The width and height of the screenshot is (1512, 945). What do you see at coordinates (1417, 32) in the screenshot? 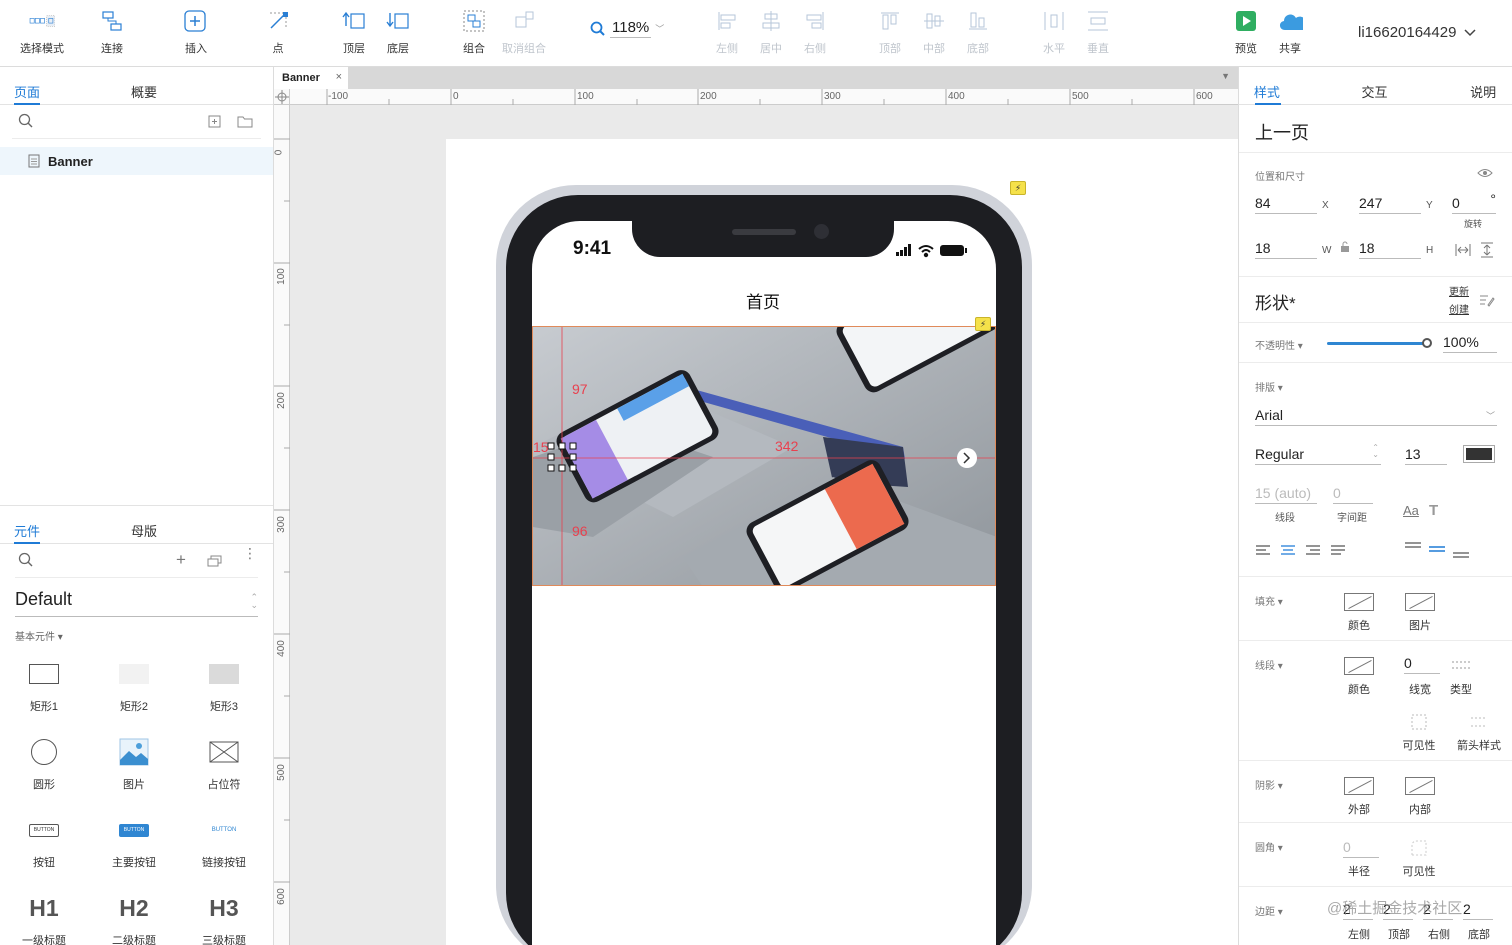
I see `user-menu: li16620164429` at bounding box center [1417, 32].